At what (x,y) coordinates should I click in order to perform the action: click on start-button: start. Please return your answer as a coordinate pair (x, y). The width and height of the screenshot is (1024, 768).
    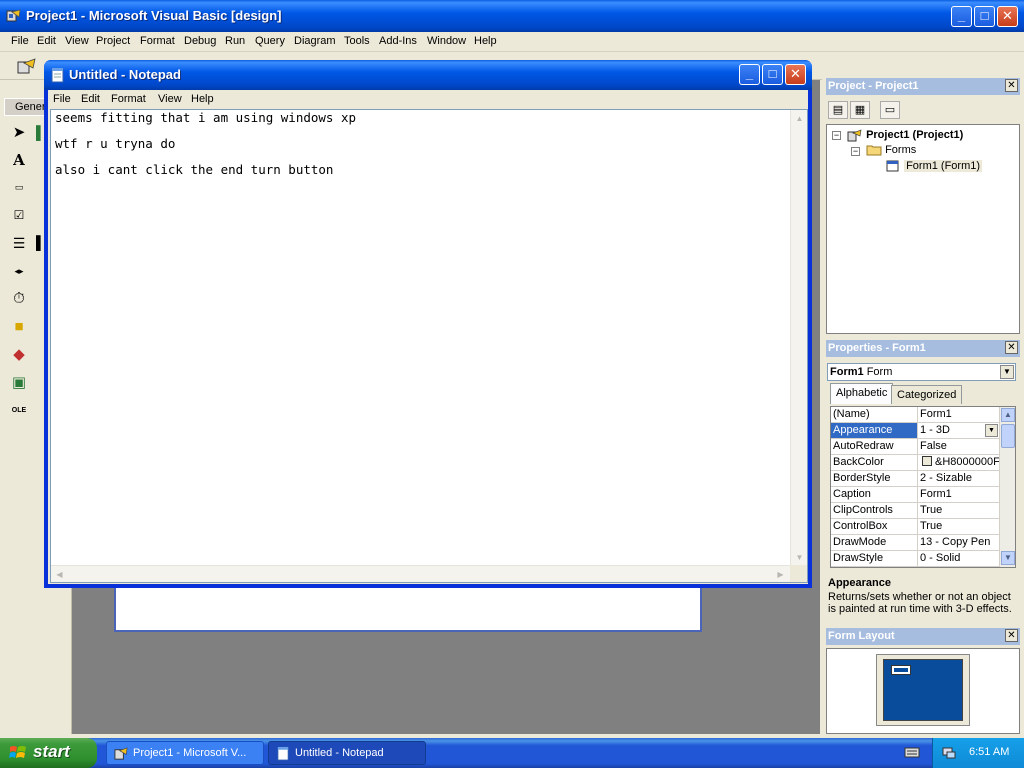
    Looking at the image, I should click on (48, 753).